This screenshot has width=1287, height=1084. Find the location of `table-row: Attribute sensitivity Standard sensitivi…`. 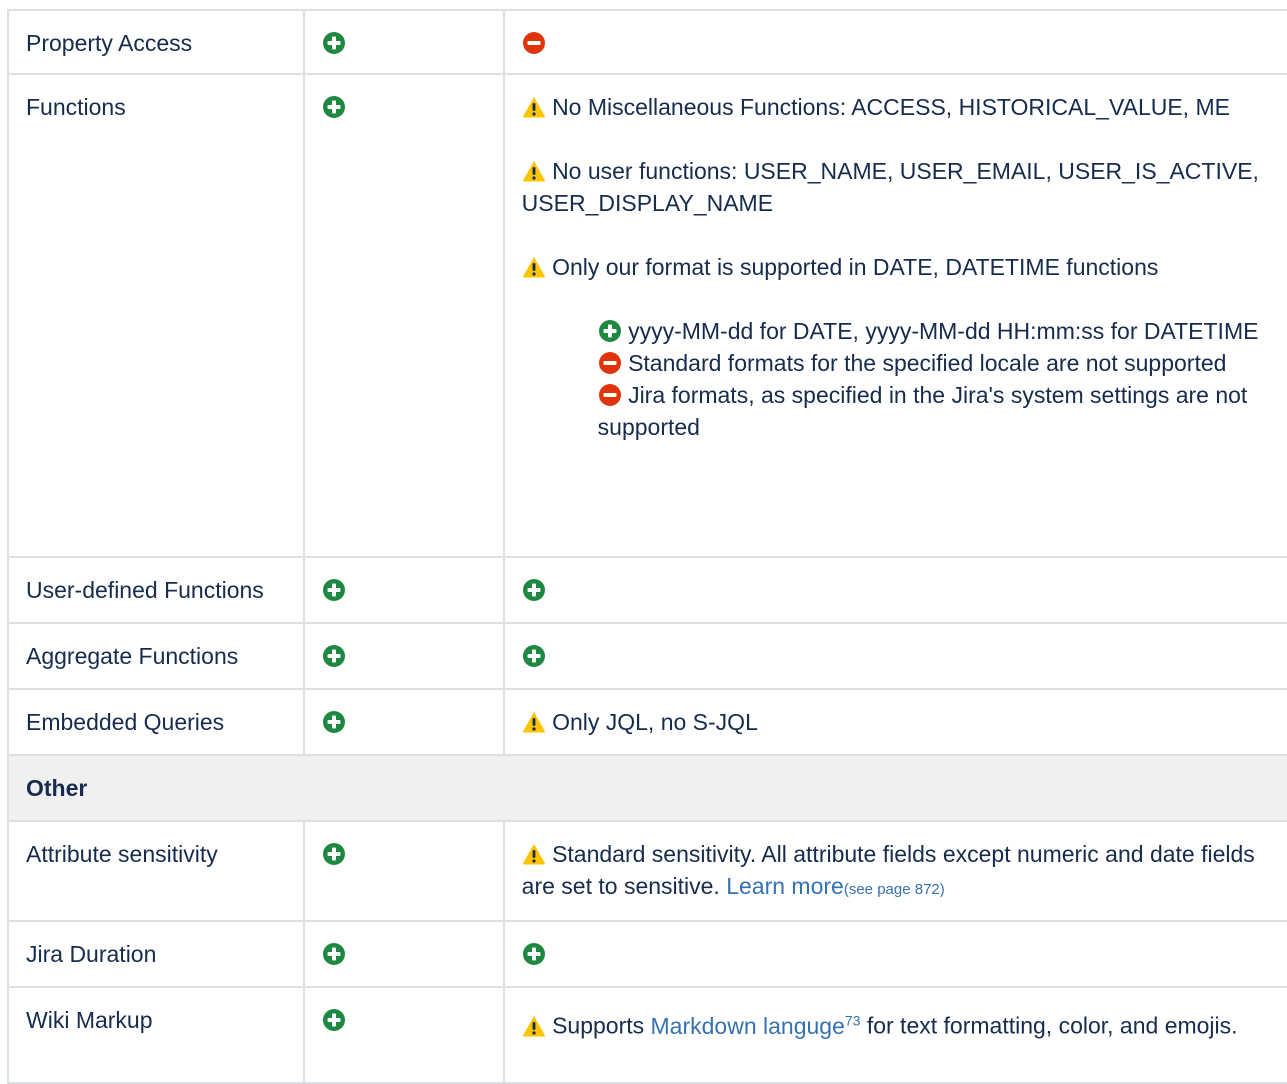

table-row: Attribute sensitivity Standard sensitivi… is located at coordinates (647, 871).